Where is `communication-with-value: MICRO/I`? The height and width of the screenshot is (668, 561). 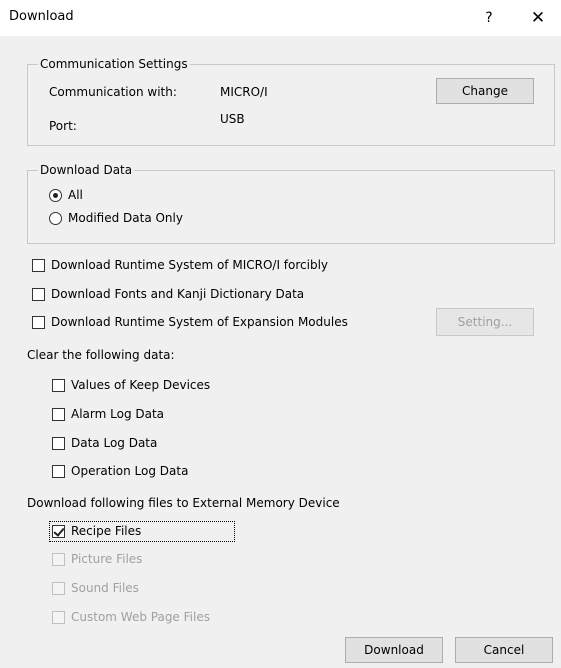 communication-with-value: MICRO/I is located at coordinates (244, 92).